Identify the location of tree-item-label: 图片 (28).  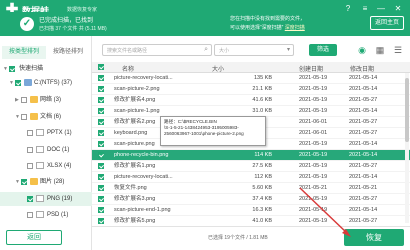
(52, 182).